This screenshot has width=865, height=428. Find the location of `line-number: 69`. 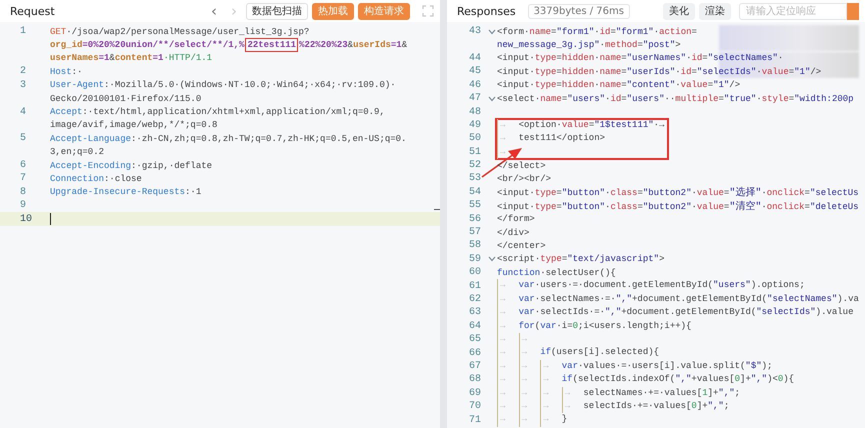

line-number: 69 is located at coordinates (475, 393).